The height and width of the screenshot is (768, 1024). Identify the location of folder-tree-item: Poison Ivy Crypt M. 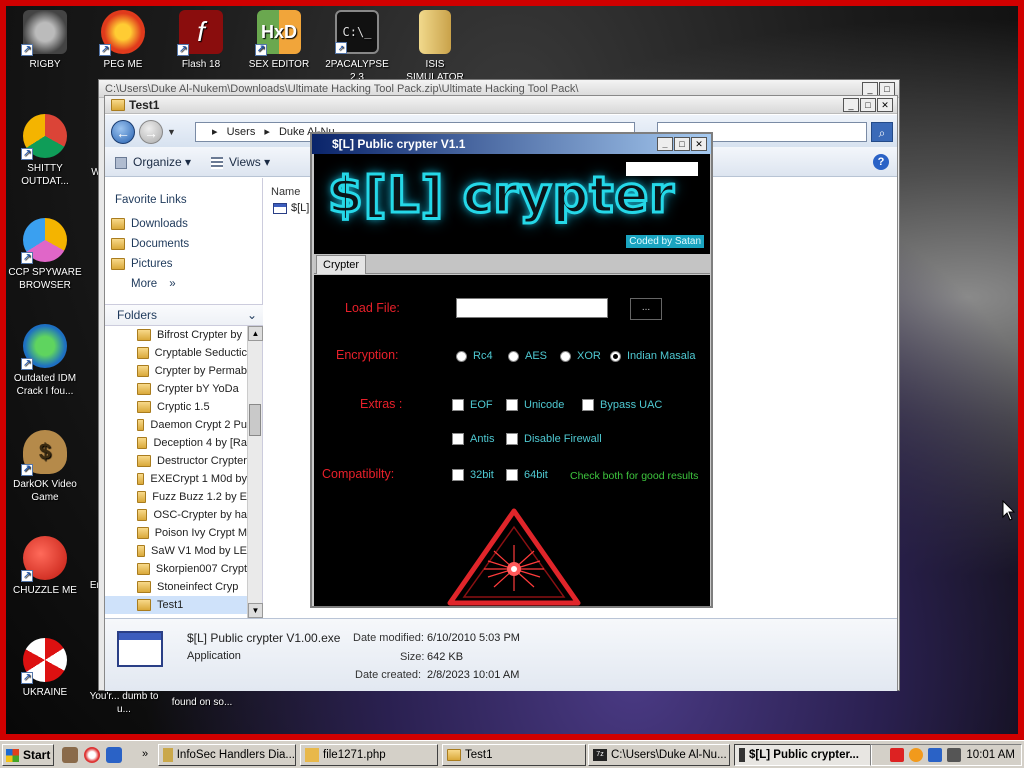
(176, 533).